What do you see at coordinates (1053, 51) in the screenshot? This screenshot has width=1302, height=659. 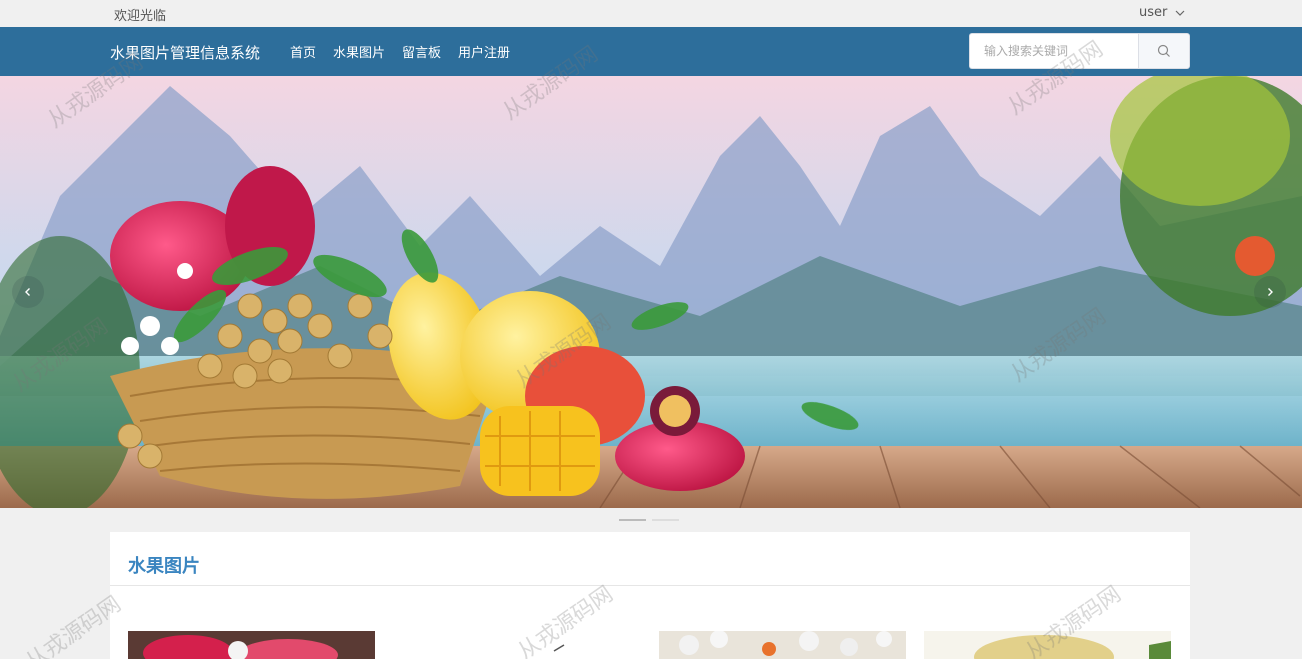 I see `search-input` at bounding box center [1053, 51].